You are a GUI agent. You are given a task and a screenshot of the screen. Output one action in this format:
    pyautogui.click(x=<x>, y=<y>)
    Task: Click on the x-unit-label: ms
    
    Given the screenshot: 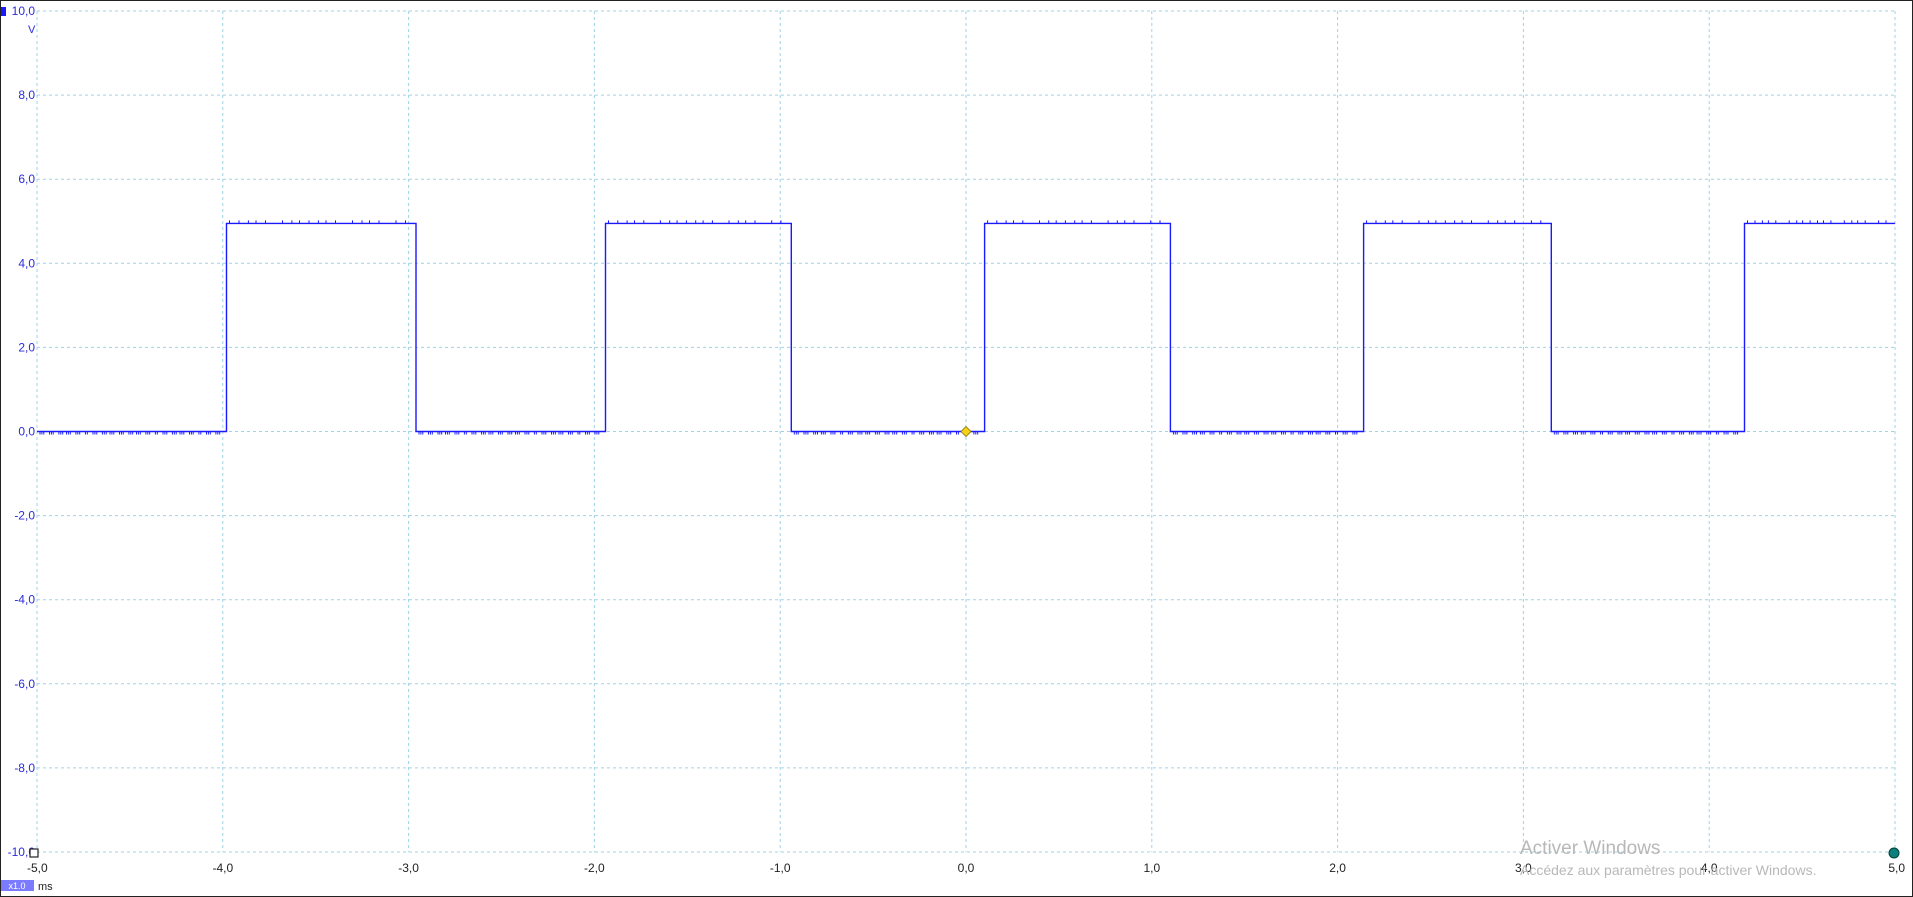 What is the action you would take?
    pyautogui.click(x=45, y=887)
    